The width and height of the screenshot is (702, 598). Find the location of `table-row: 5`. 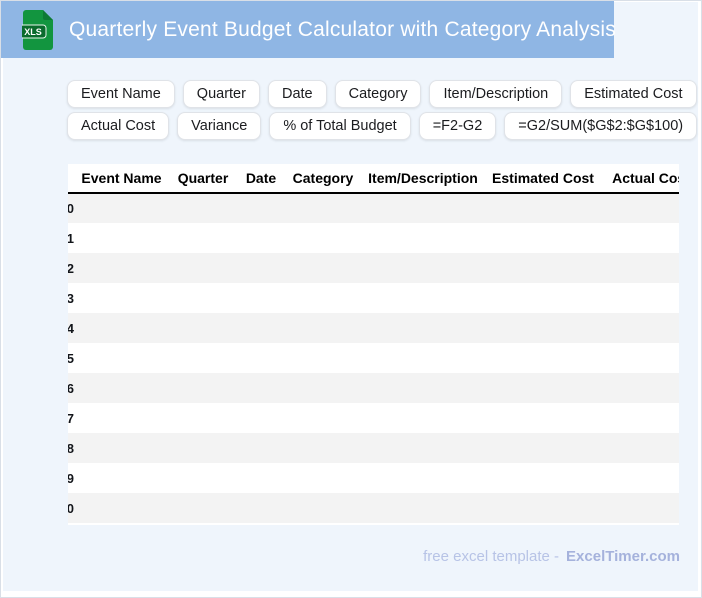

table-row: 5 is located at coordinates (373, 358).